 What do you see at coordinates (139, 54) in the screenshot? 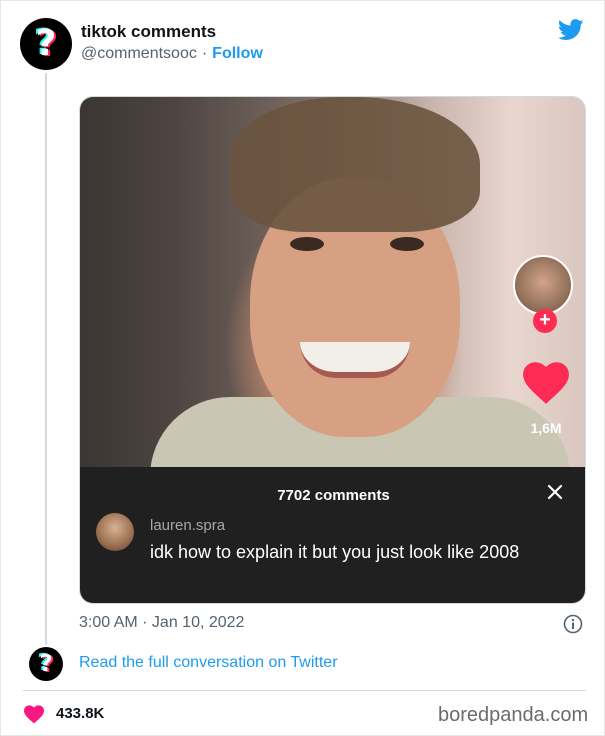
I see `user-handle: @commentsooc` at bounding box center [139, 54].